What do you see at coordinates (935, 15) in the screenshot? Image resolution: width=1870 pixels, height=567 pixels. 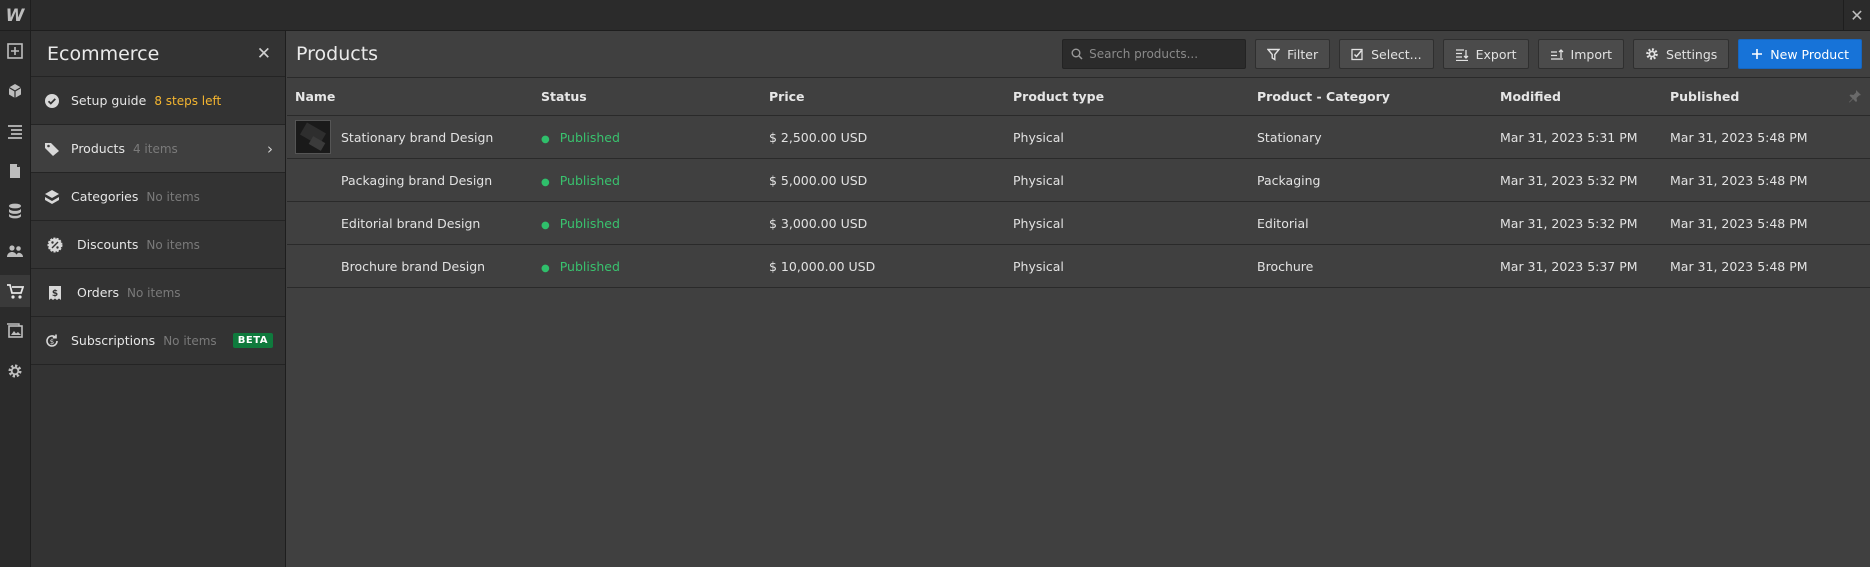 I see `top-bar: W ✕` at bounding box center [935, 15].